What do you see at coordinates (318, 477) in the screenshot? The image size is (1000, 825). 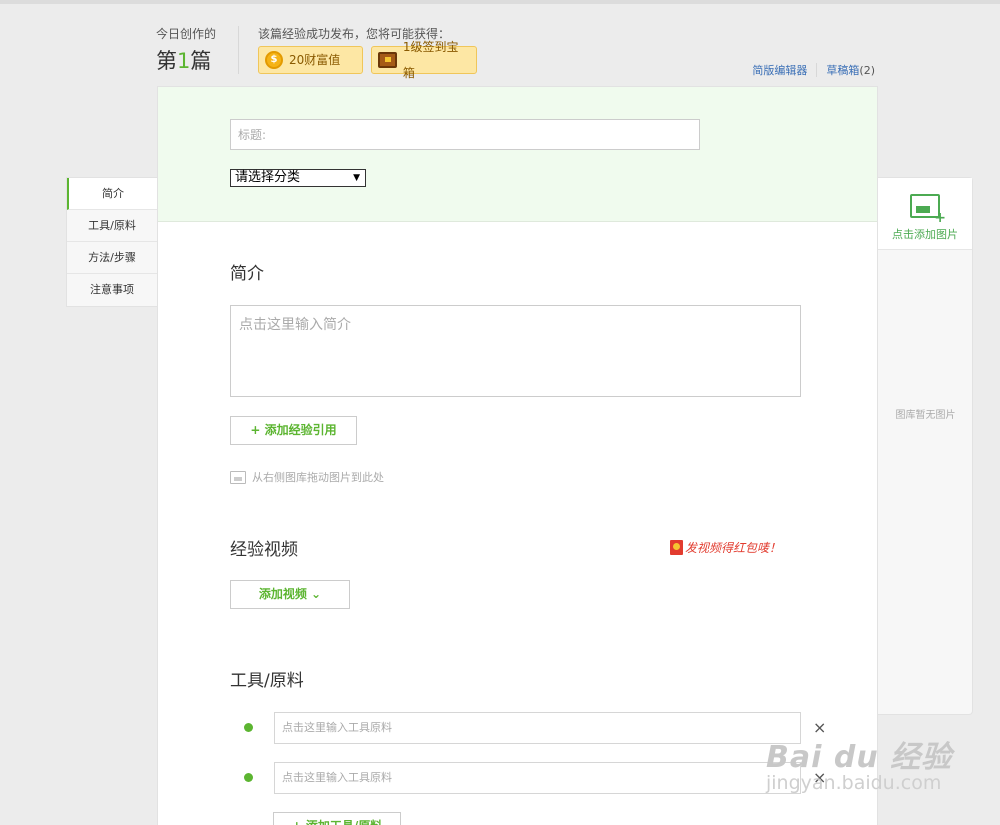 I see `drag-hint-text: 从右侧图库拖动图片到此处` at bounding box center [318, 477].